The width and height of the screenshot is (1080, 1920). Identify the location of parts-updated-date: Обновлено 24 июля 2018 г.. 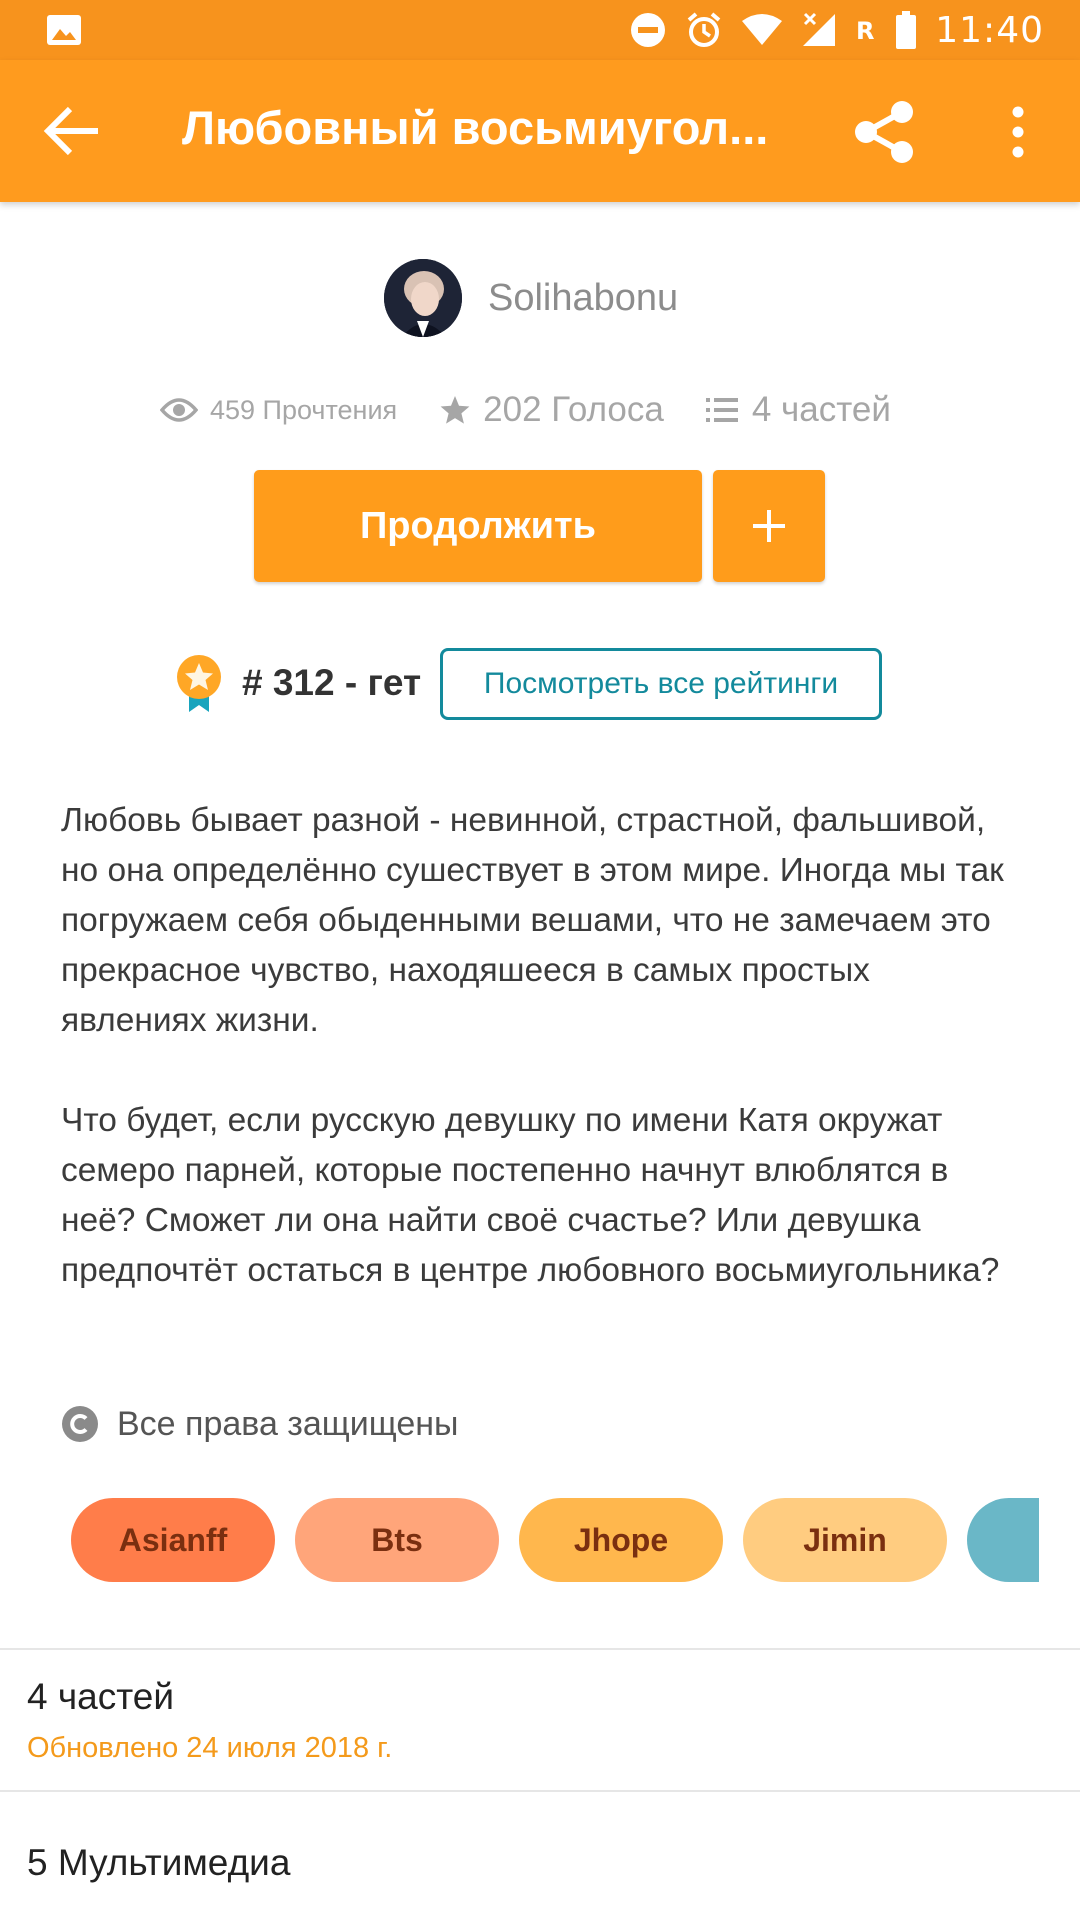
(210, 1748).